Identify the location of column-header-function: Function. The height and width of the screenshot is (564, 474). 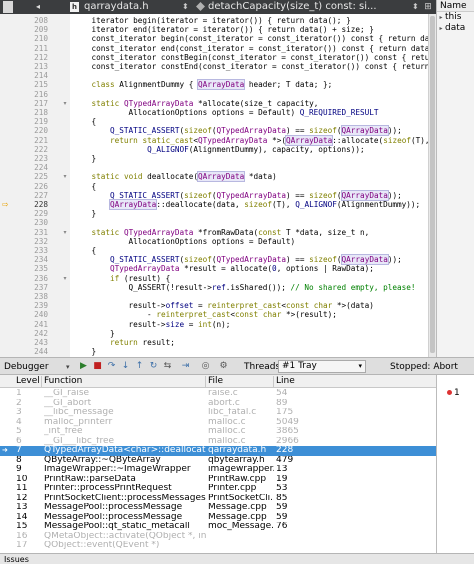
(63, 381).